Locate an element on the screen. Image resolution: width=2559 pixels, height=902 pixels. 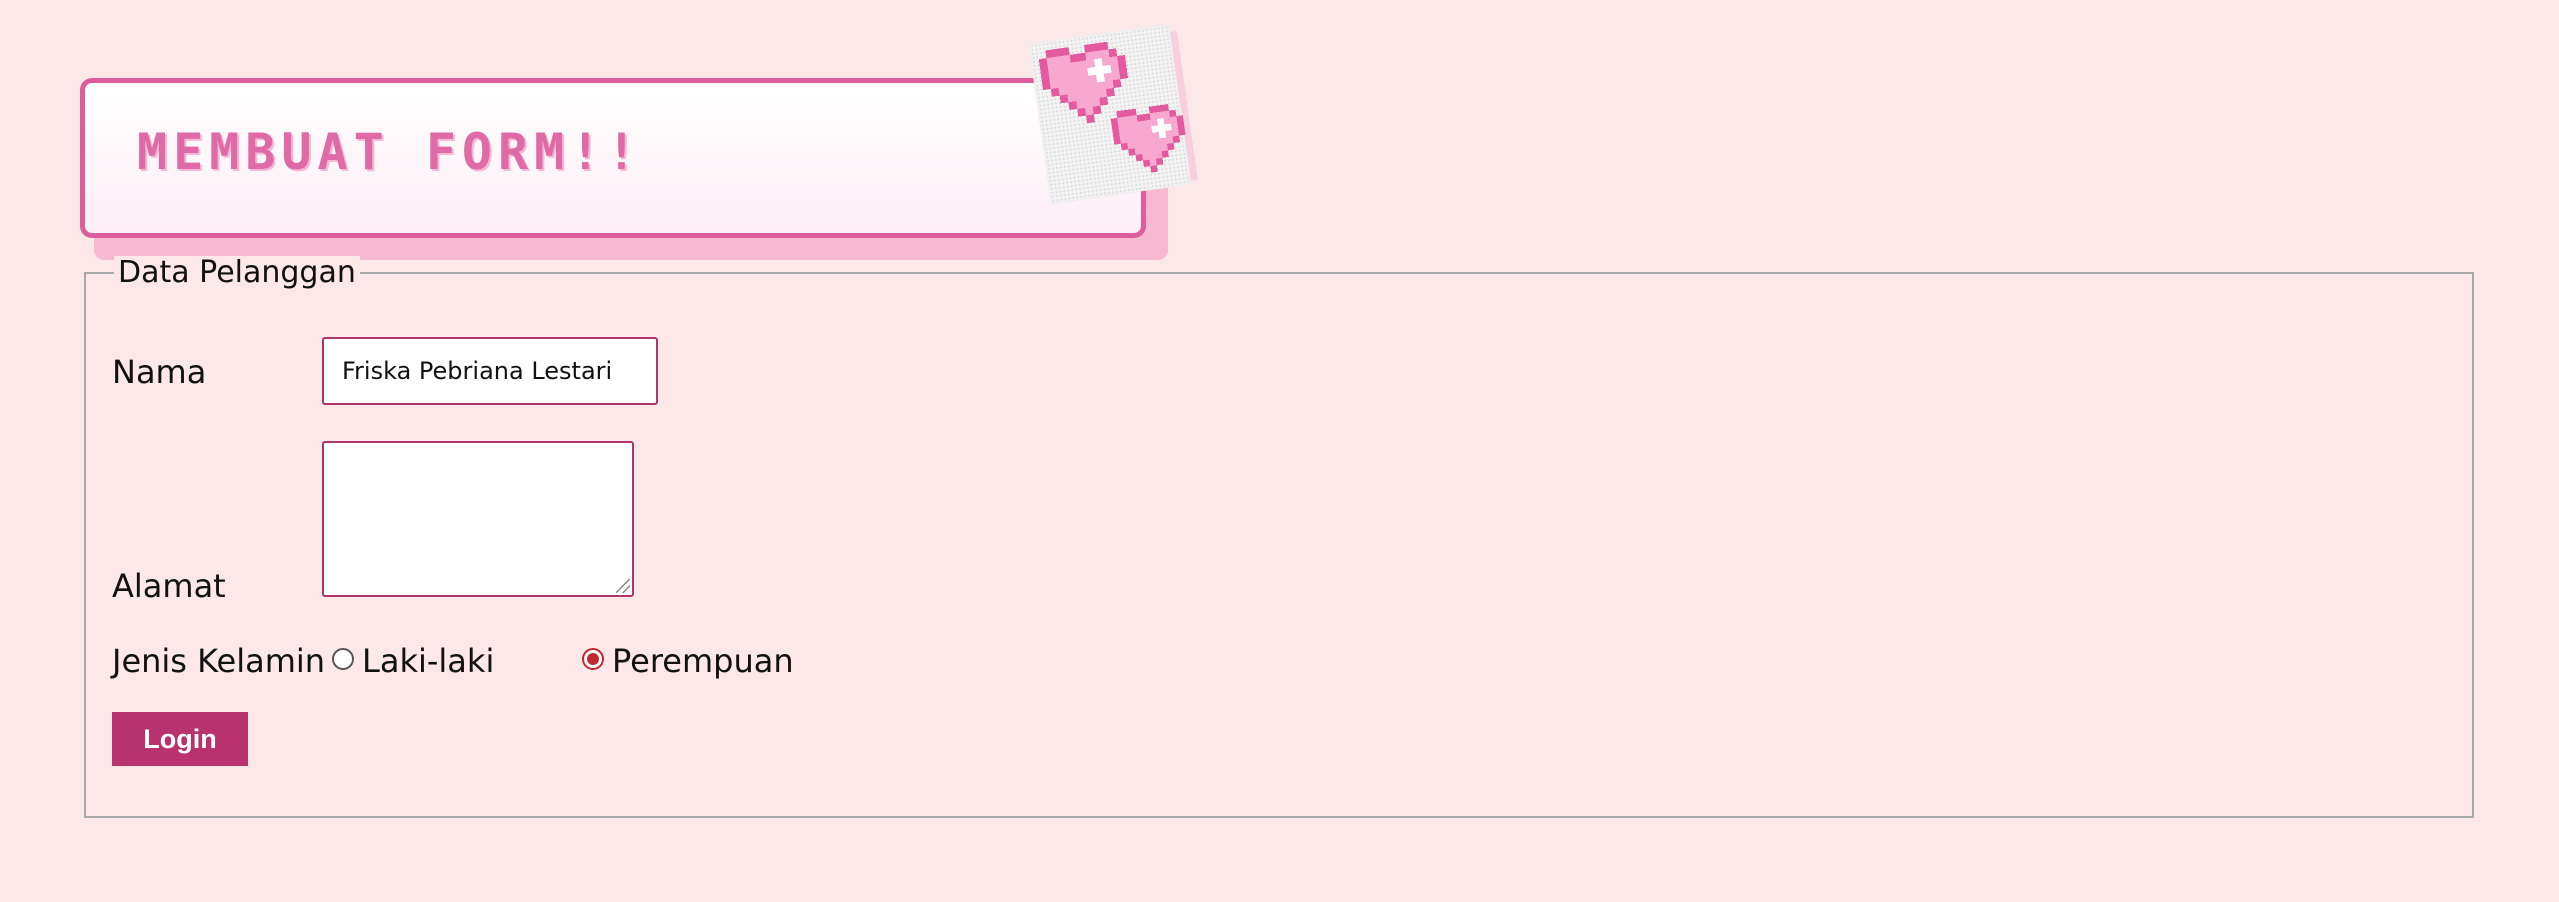
jenis-kelamin-label: Jenis Kelamin is located at coordinates (219, 661).